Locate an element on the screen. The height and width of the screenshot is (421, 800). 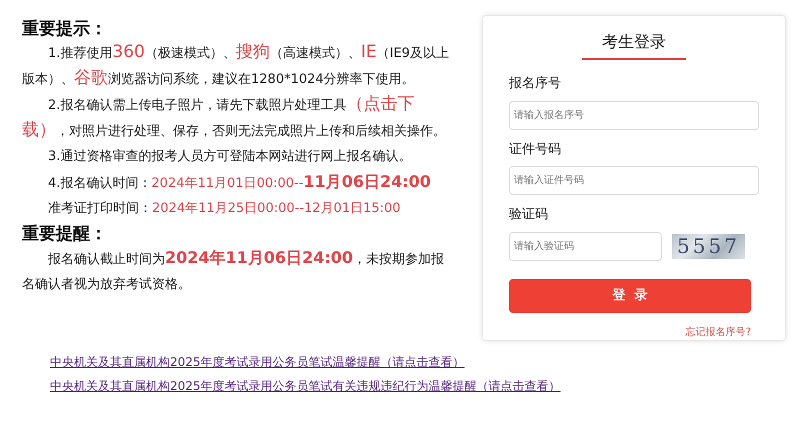
forgot-link: 忘记报名序号? is located at coordinates (718, 332).